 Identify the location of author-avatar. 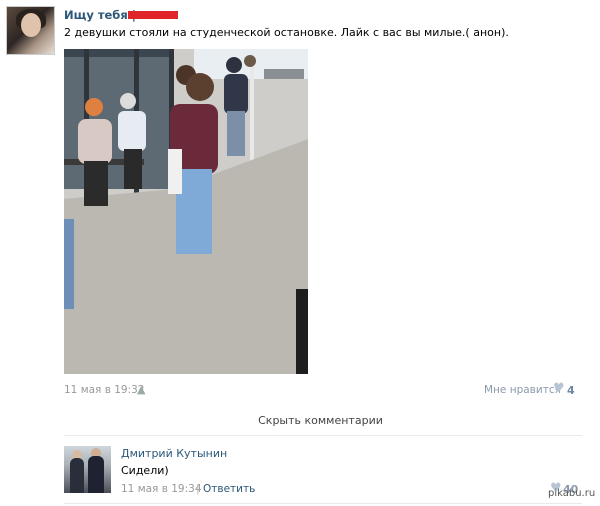
(30, 30).